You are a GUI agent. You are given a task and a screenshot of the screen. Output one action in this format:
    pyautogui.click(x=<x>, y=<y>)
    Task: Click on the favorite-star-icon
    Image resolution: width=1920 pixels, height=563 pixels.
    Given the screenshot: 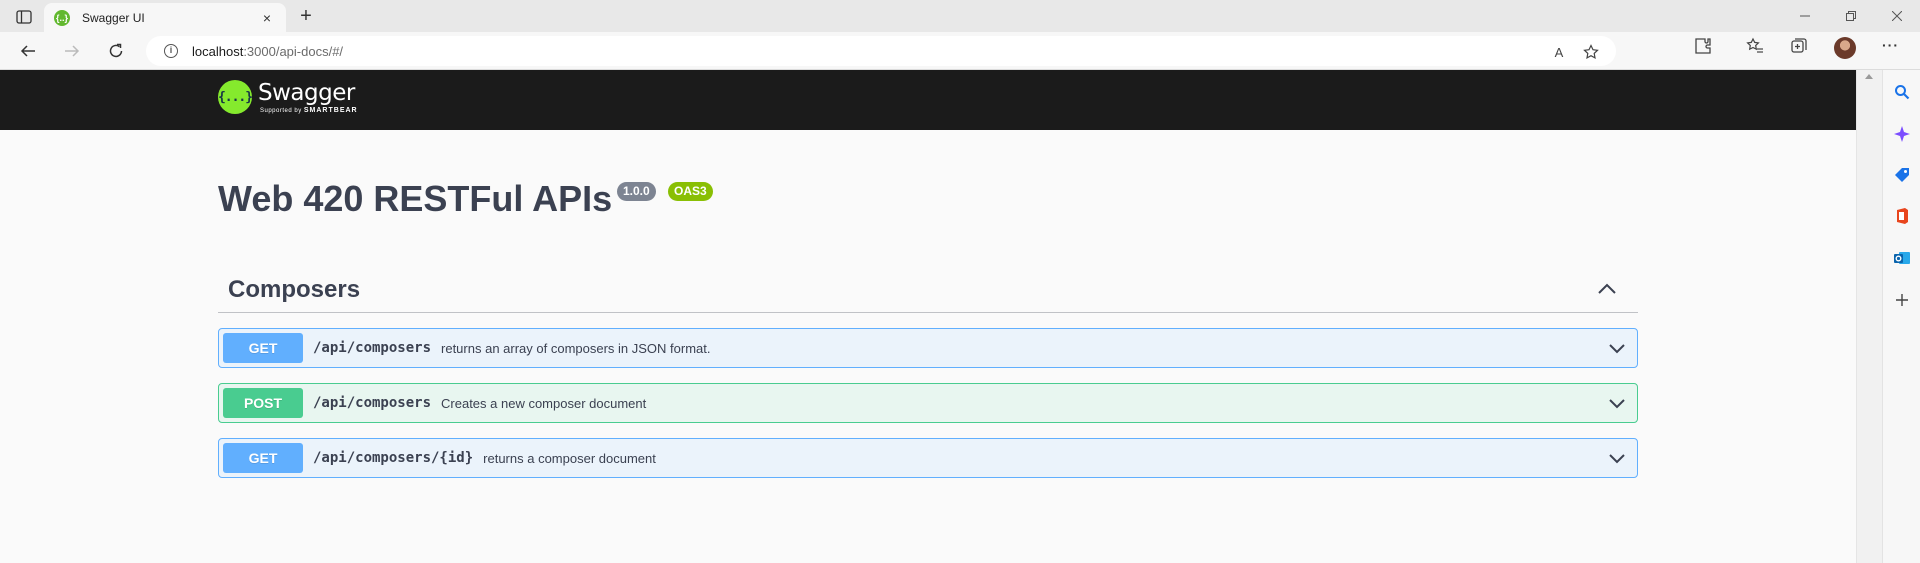 What is the action you would take?
    pyautogui.click(x=1591, y=52)
    